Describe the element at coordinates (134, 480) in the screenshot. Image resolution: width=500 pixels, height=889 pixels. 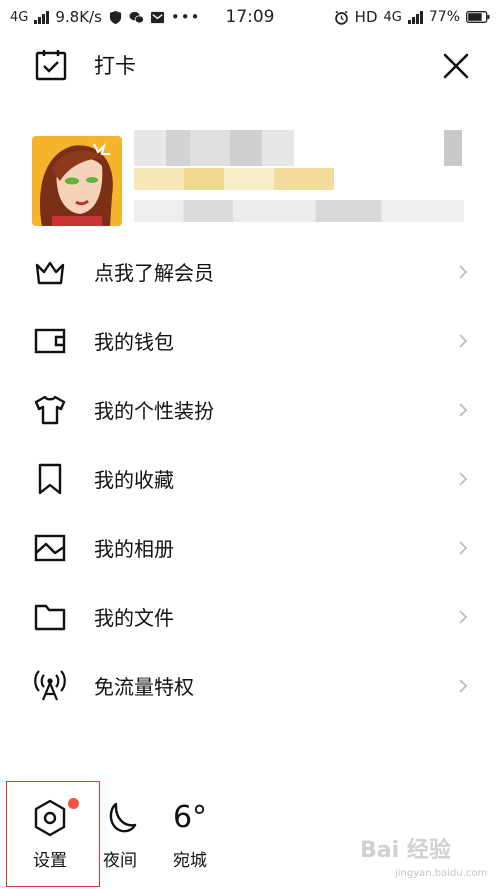
I see `menu-item-label: 我的收藏` at that location.